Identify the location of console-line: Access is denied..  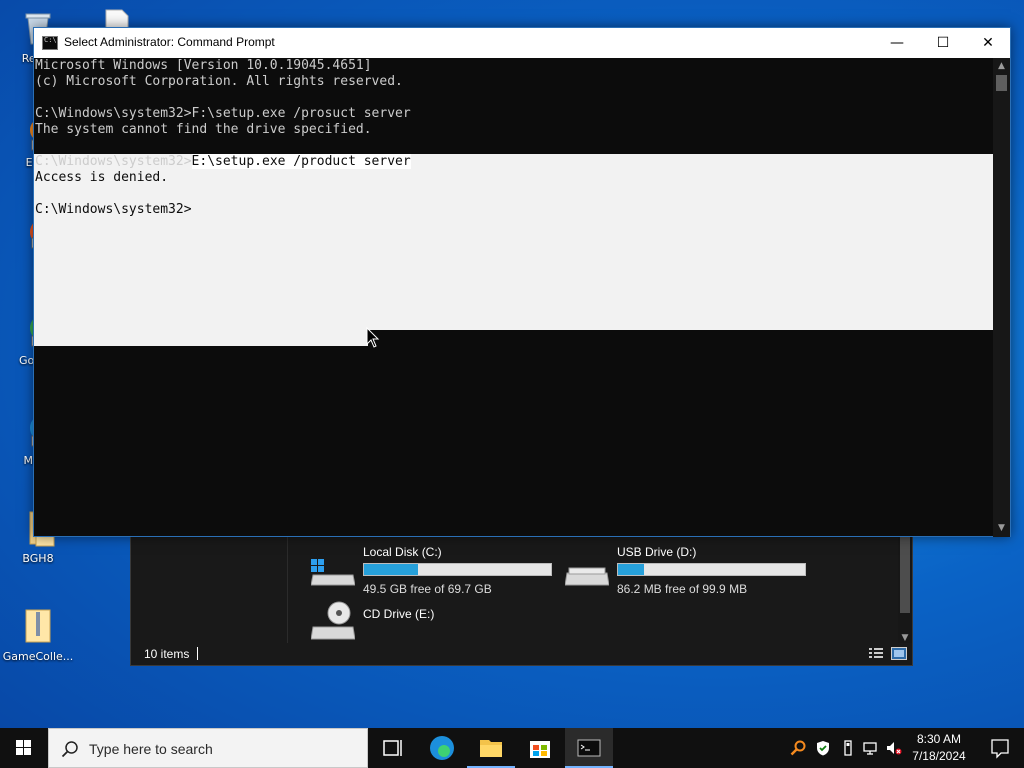
(102, 177).